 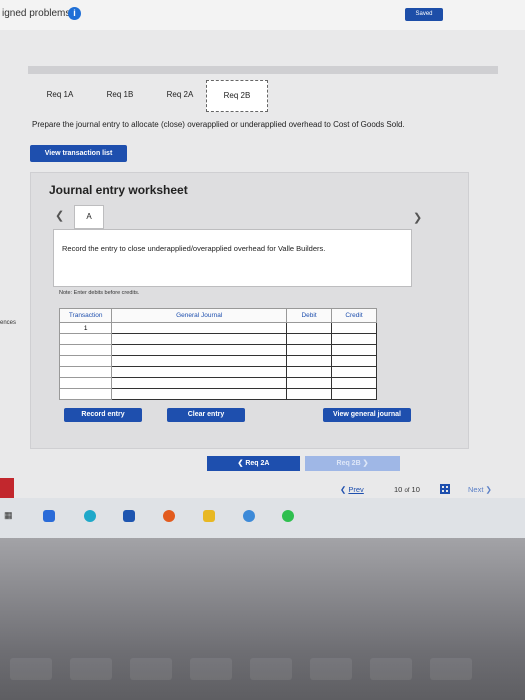 I want to click on folder-icon, so click(x=209, y=516).